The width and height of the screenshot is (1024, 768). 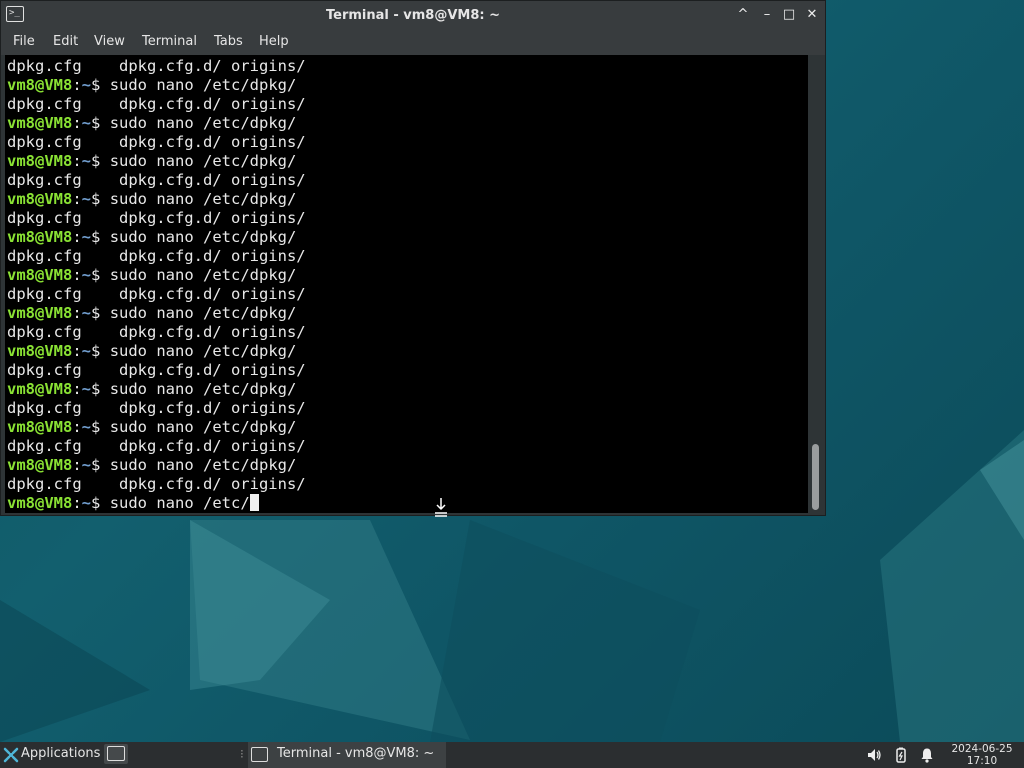 I want to click on volume-icon, so click(x=874, y=755).